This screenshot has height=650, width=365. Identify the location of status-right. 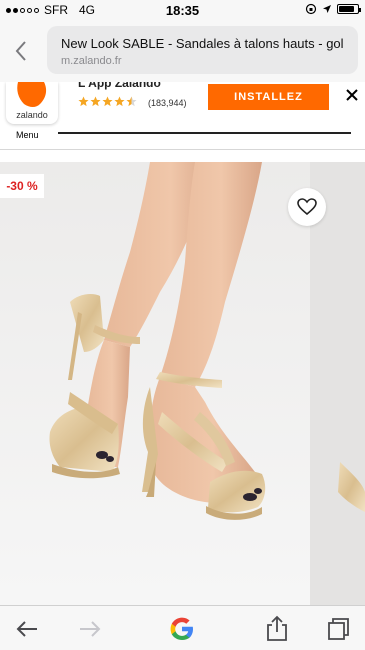
(333, 9).